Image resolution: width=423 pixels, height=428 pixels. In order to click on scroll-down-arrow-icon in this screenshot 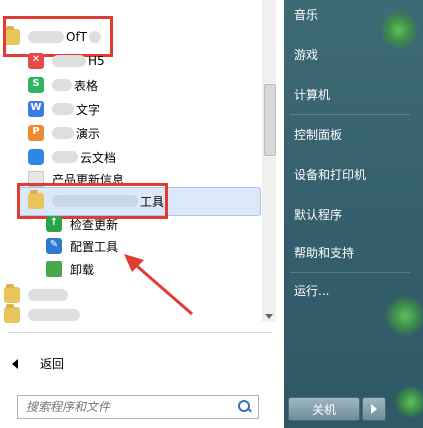, I will do `click(269, 316)`.